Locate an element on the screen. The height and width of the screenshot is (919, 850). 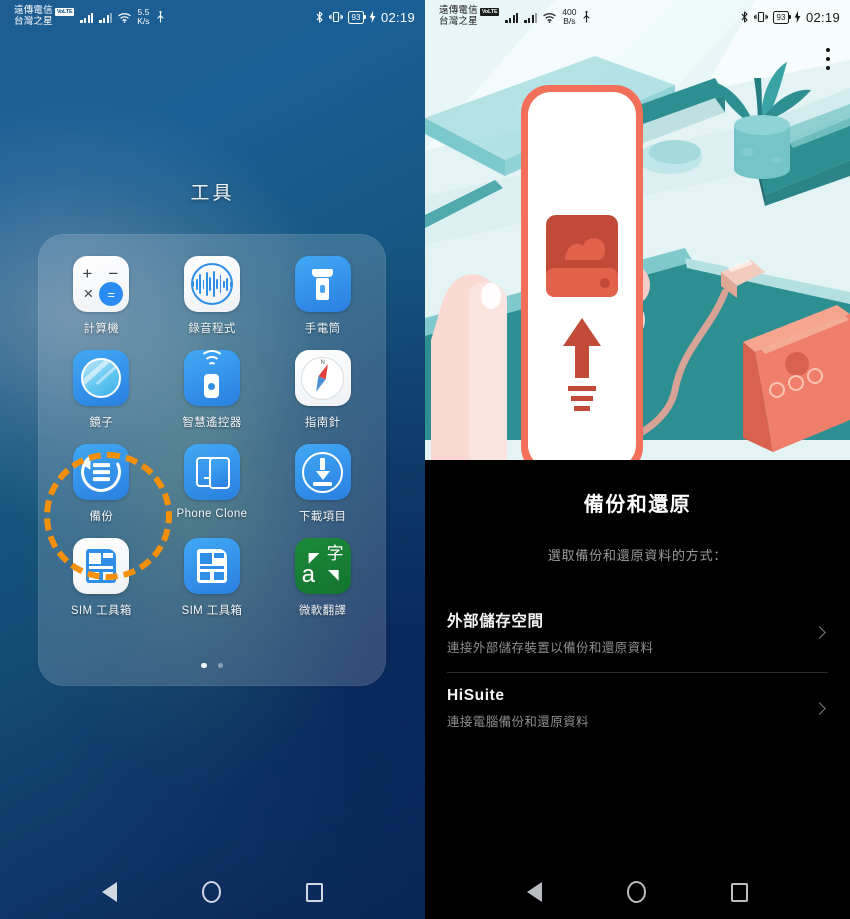
app-smart-remote: 智慧遙控器 is located at coordinates (212, 386).